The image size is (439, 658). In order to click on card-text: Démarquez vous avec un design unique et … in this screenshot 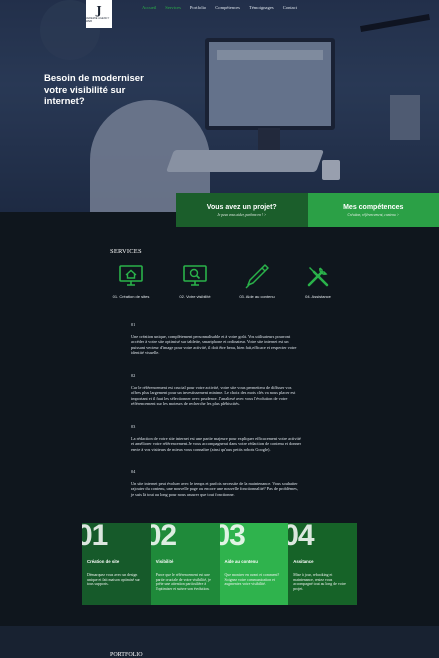, I will do `click(113, 580)`.